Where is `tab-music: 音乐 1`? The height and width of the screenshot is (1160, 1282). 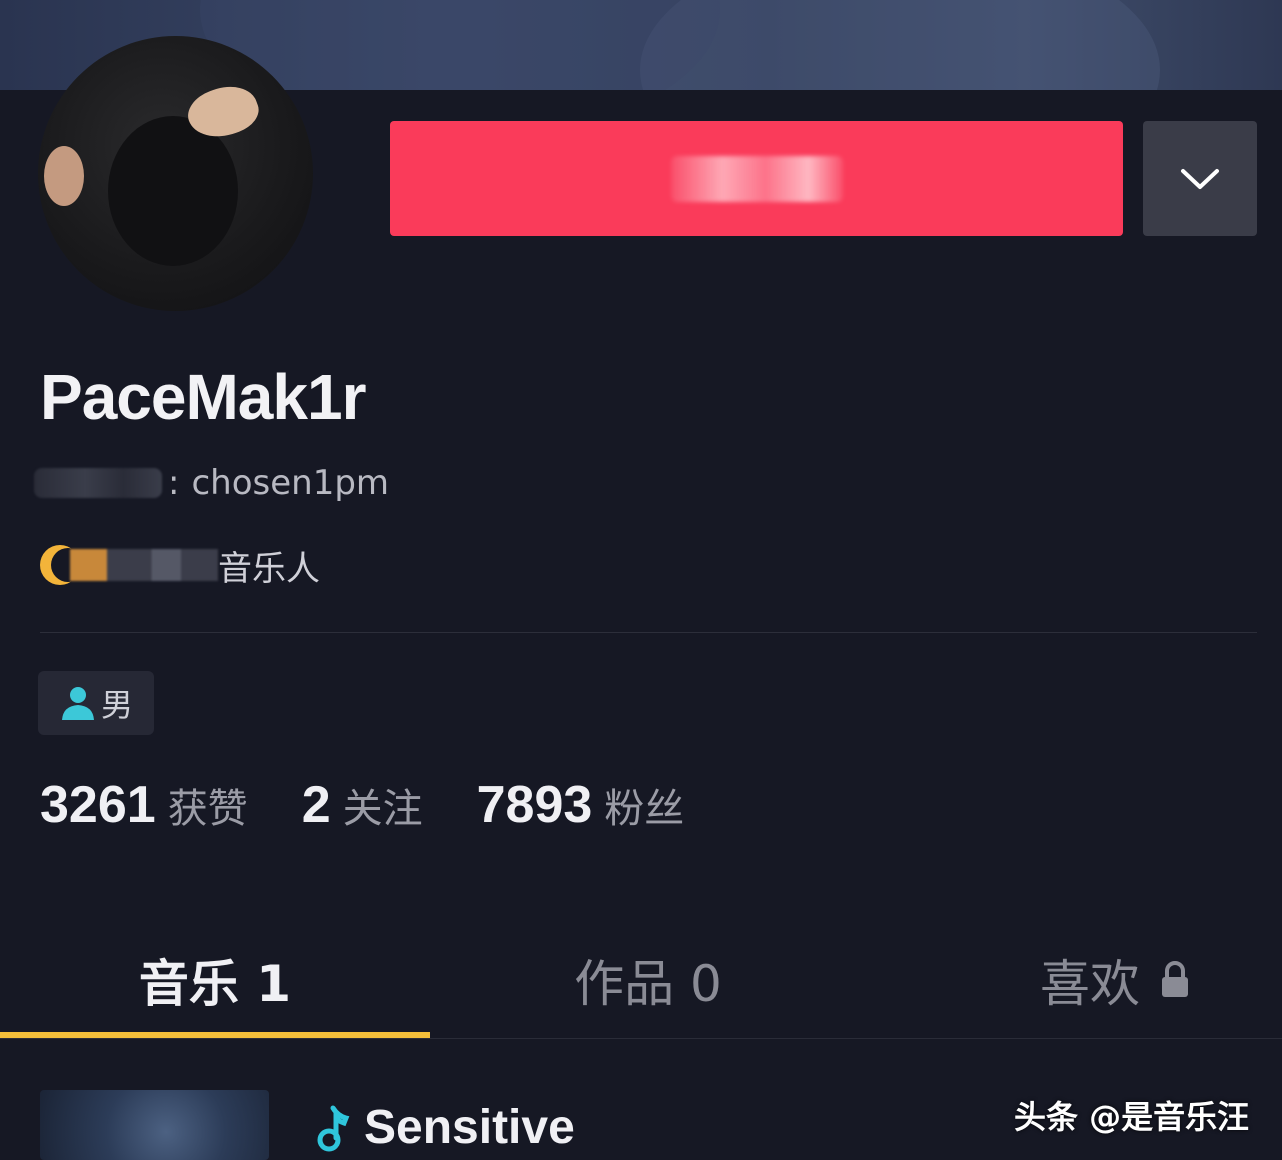 tab-music: 音乐 1 is located at coordinates (215, 980).